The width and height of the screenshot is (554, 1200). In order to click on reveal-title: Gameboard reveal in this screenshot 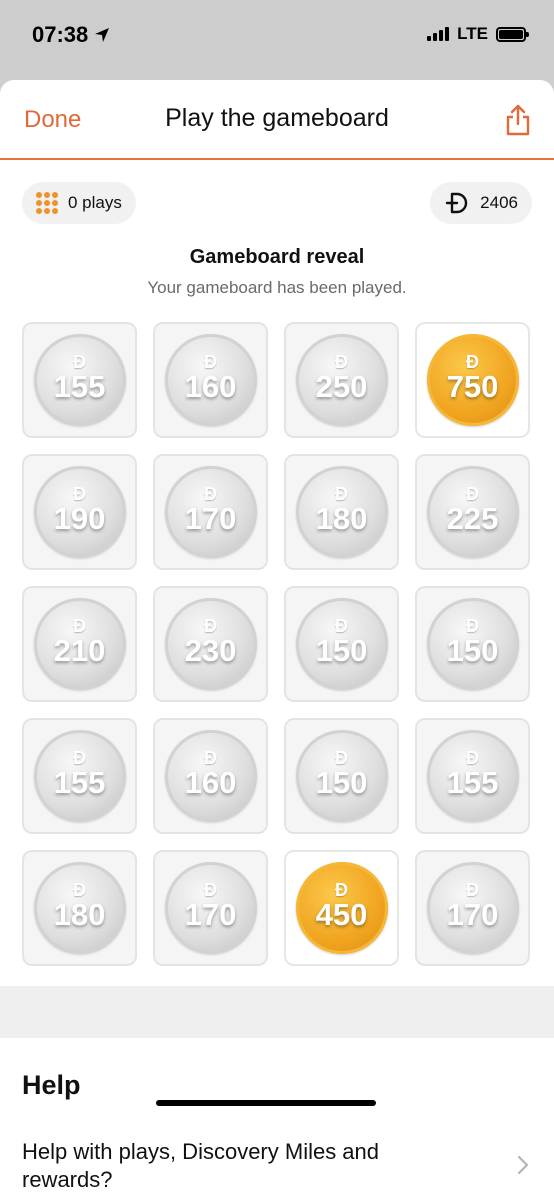, I will do `click(277, 257)`.